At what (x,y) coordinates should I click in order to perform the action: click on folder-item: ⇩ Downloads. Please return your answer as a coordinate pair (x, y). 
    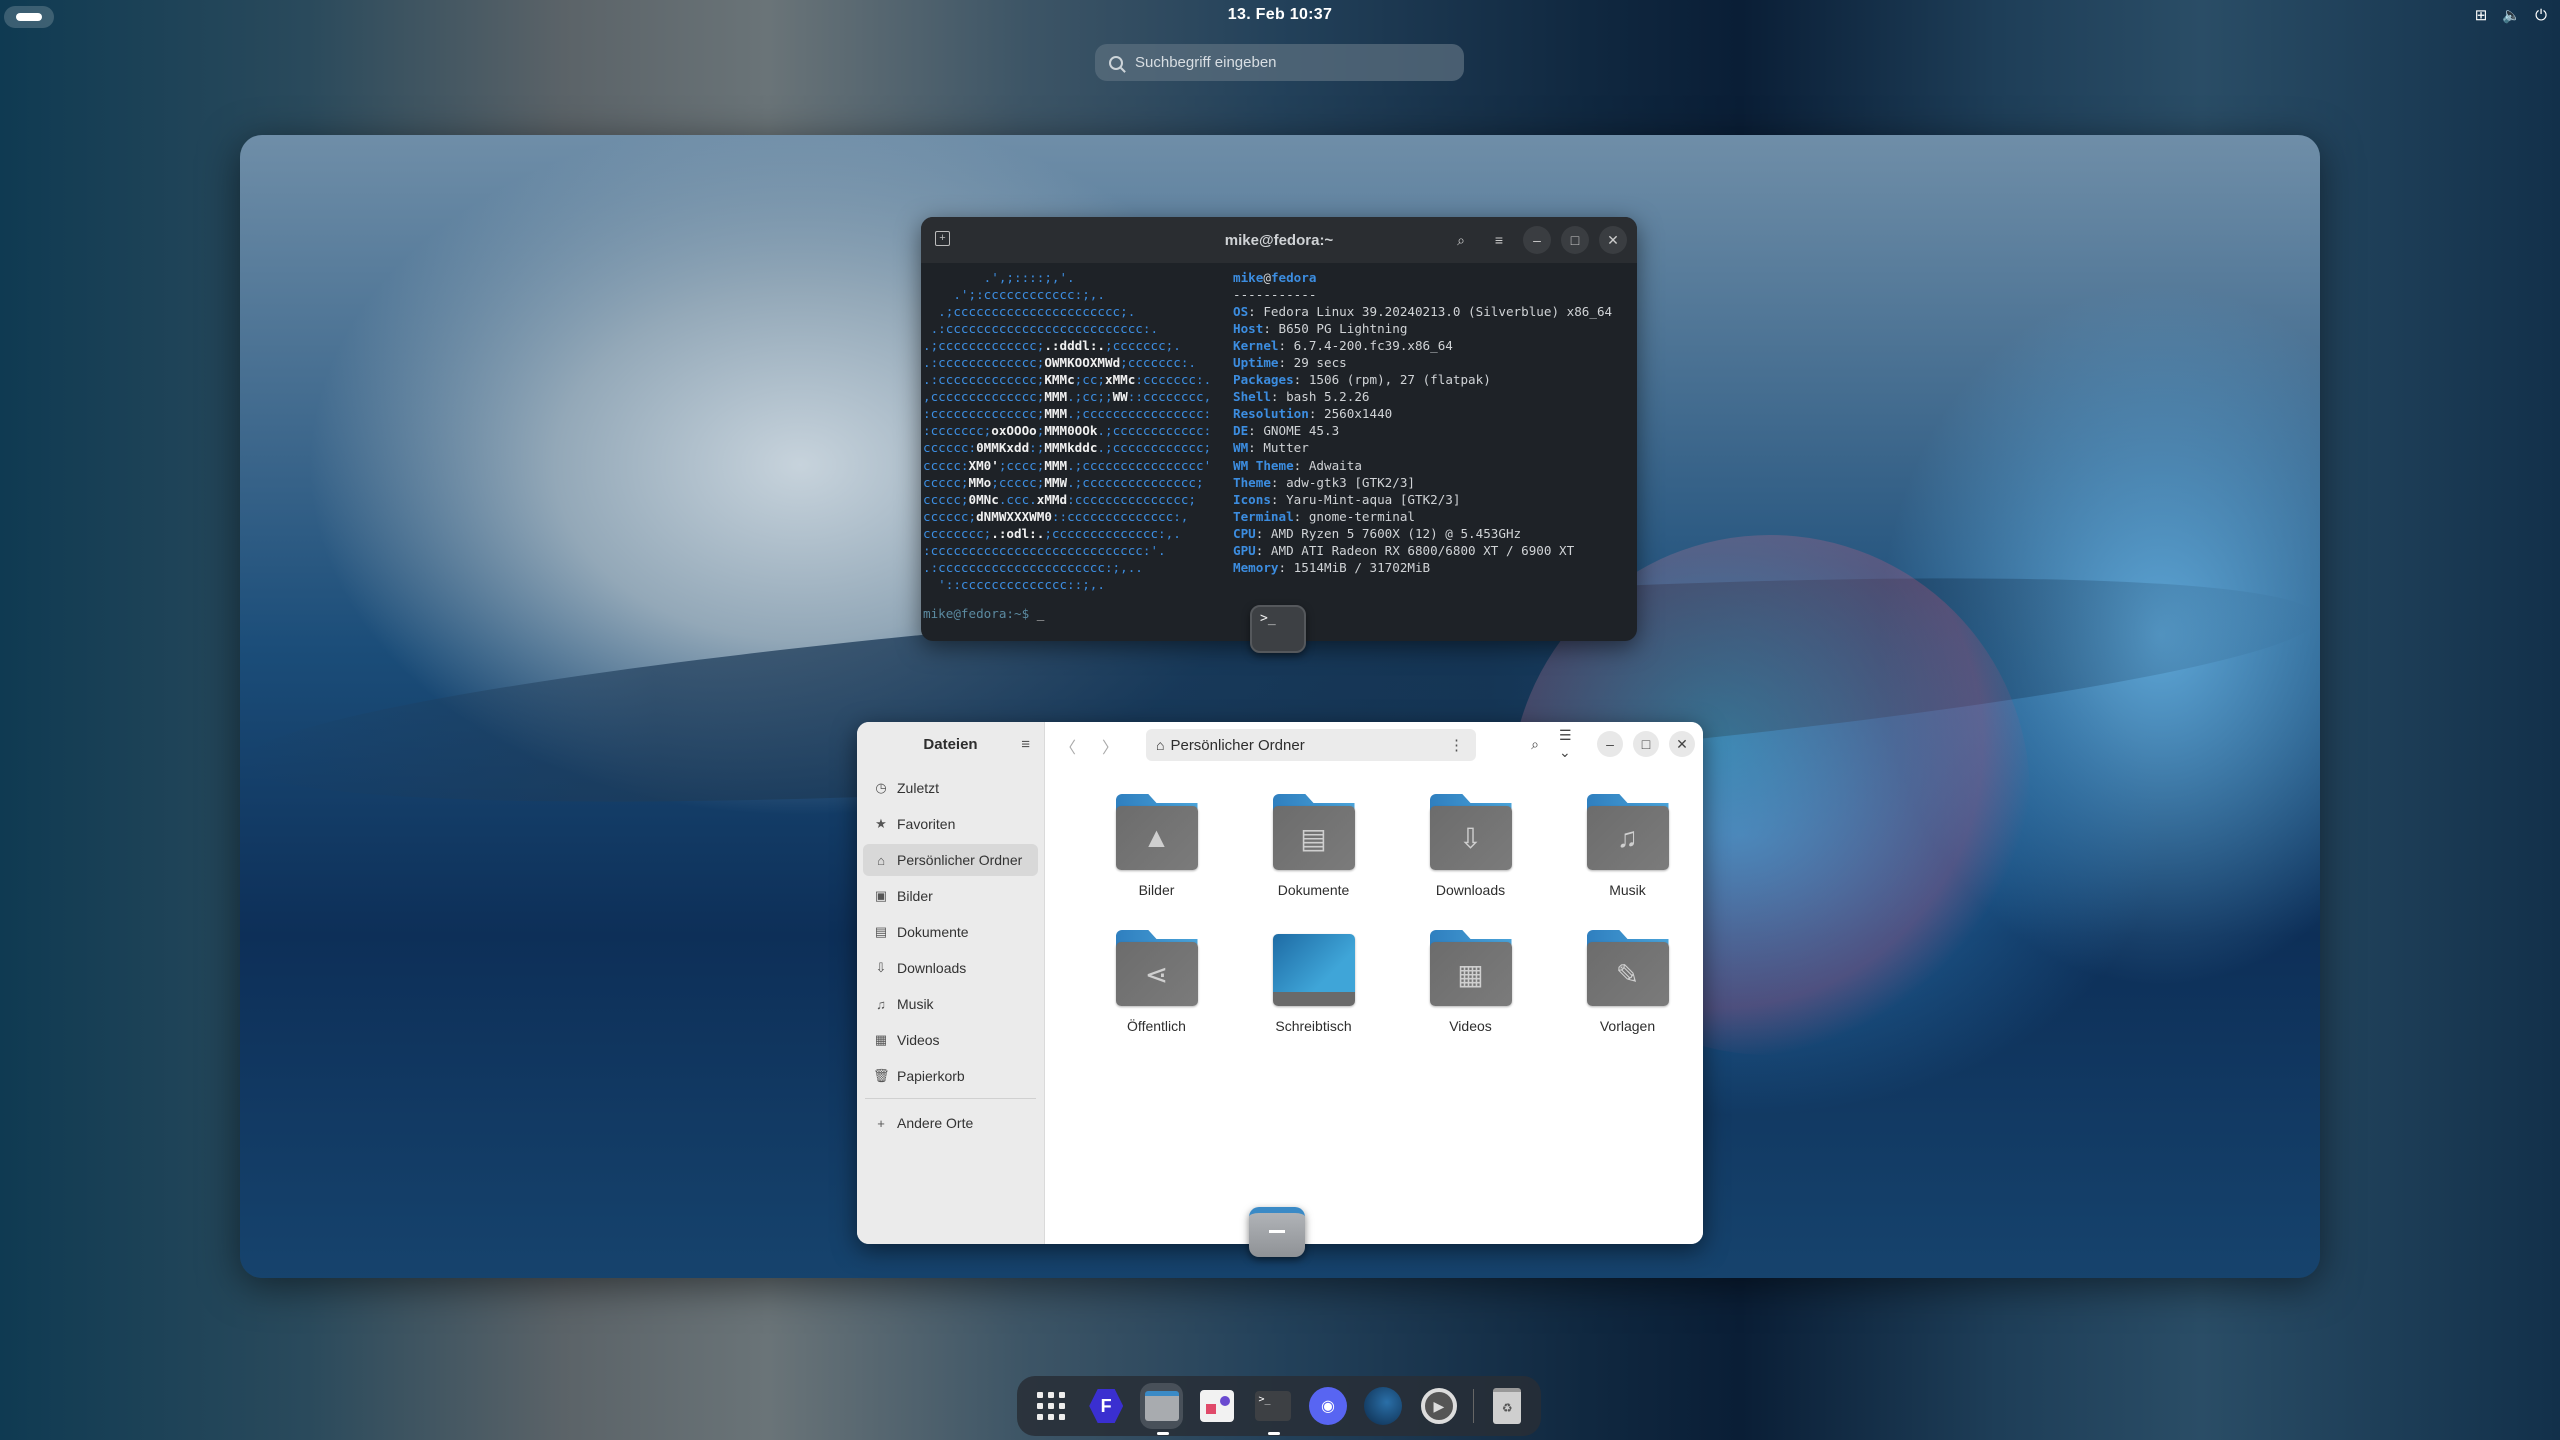
    Looking at the image, I should click on (1470, 846).